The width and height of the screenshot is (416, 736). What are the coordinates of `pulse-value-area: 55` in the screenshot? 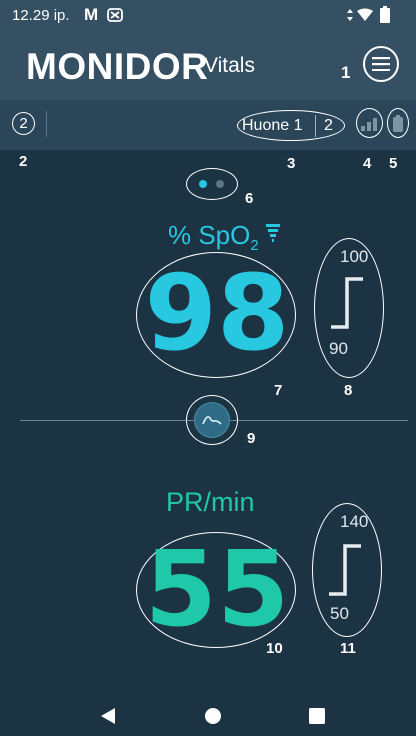 It's located at (216, 589).